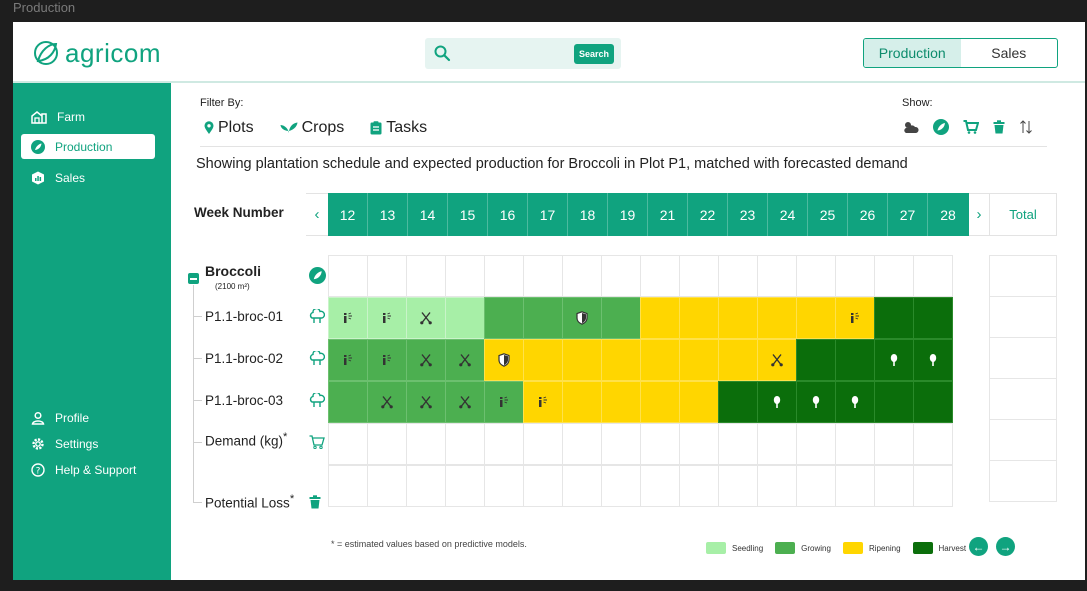  Describe the element at coordinates (523, 53) in the screenshot. I see `search-bar: Search` at that location.